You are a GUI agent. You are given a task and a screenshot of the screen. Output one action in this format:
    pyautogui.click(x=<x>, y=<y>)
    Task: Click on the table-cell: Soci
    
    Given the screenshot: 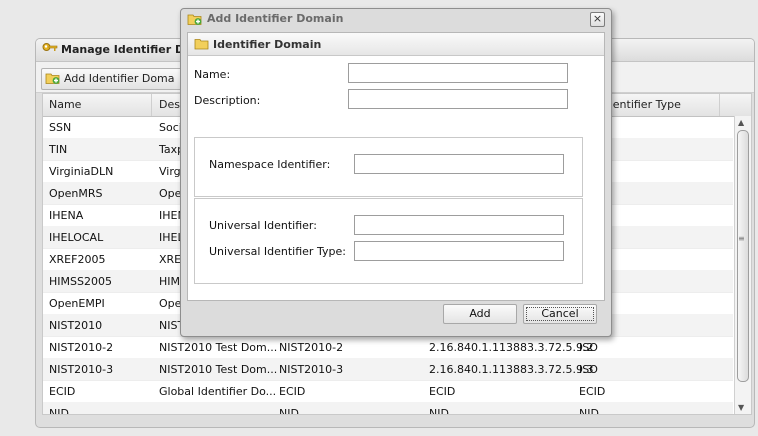 What is the action you would take?
    pyautogui.click(x=170, y=127)
    